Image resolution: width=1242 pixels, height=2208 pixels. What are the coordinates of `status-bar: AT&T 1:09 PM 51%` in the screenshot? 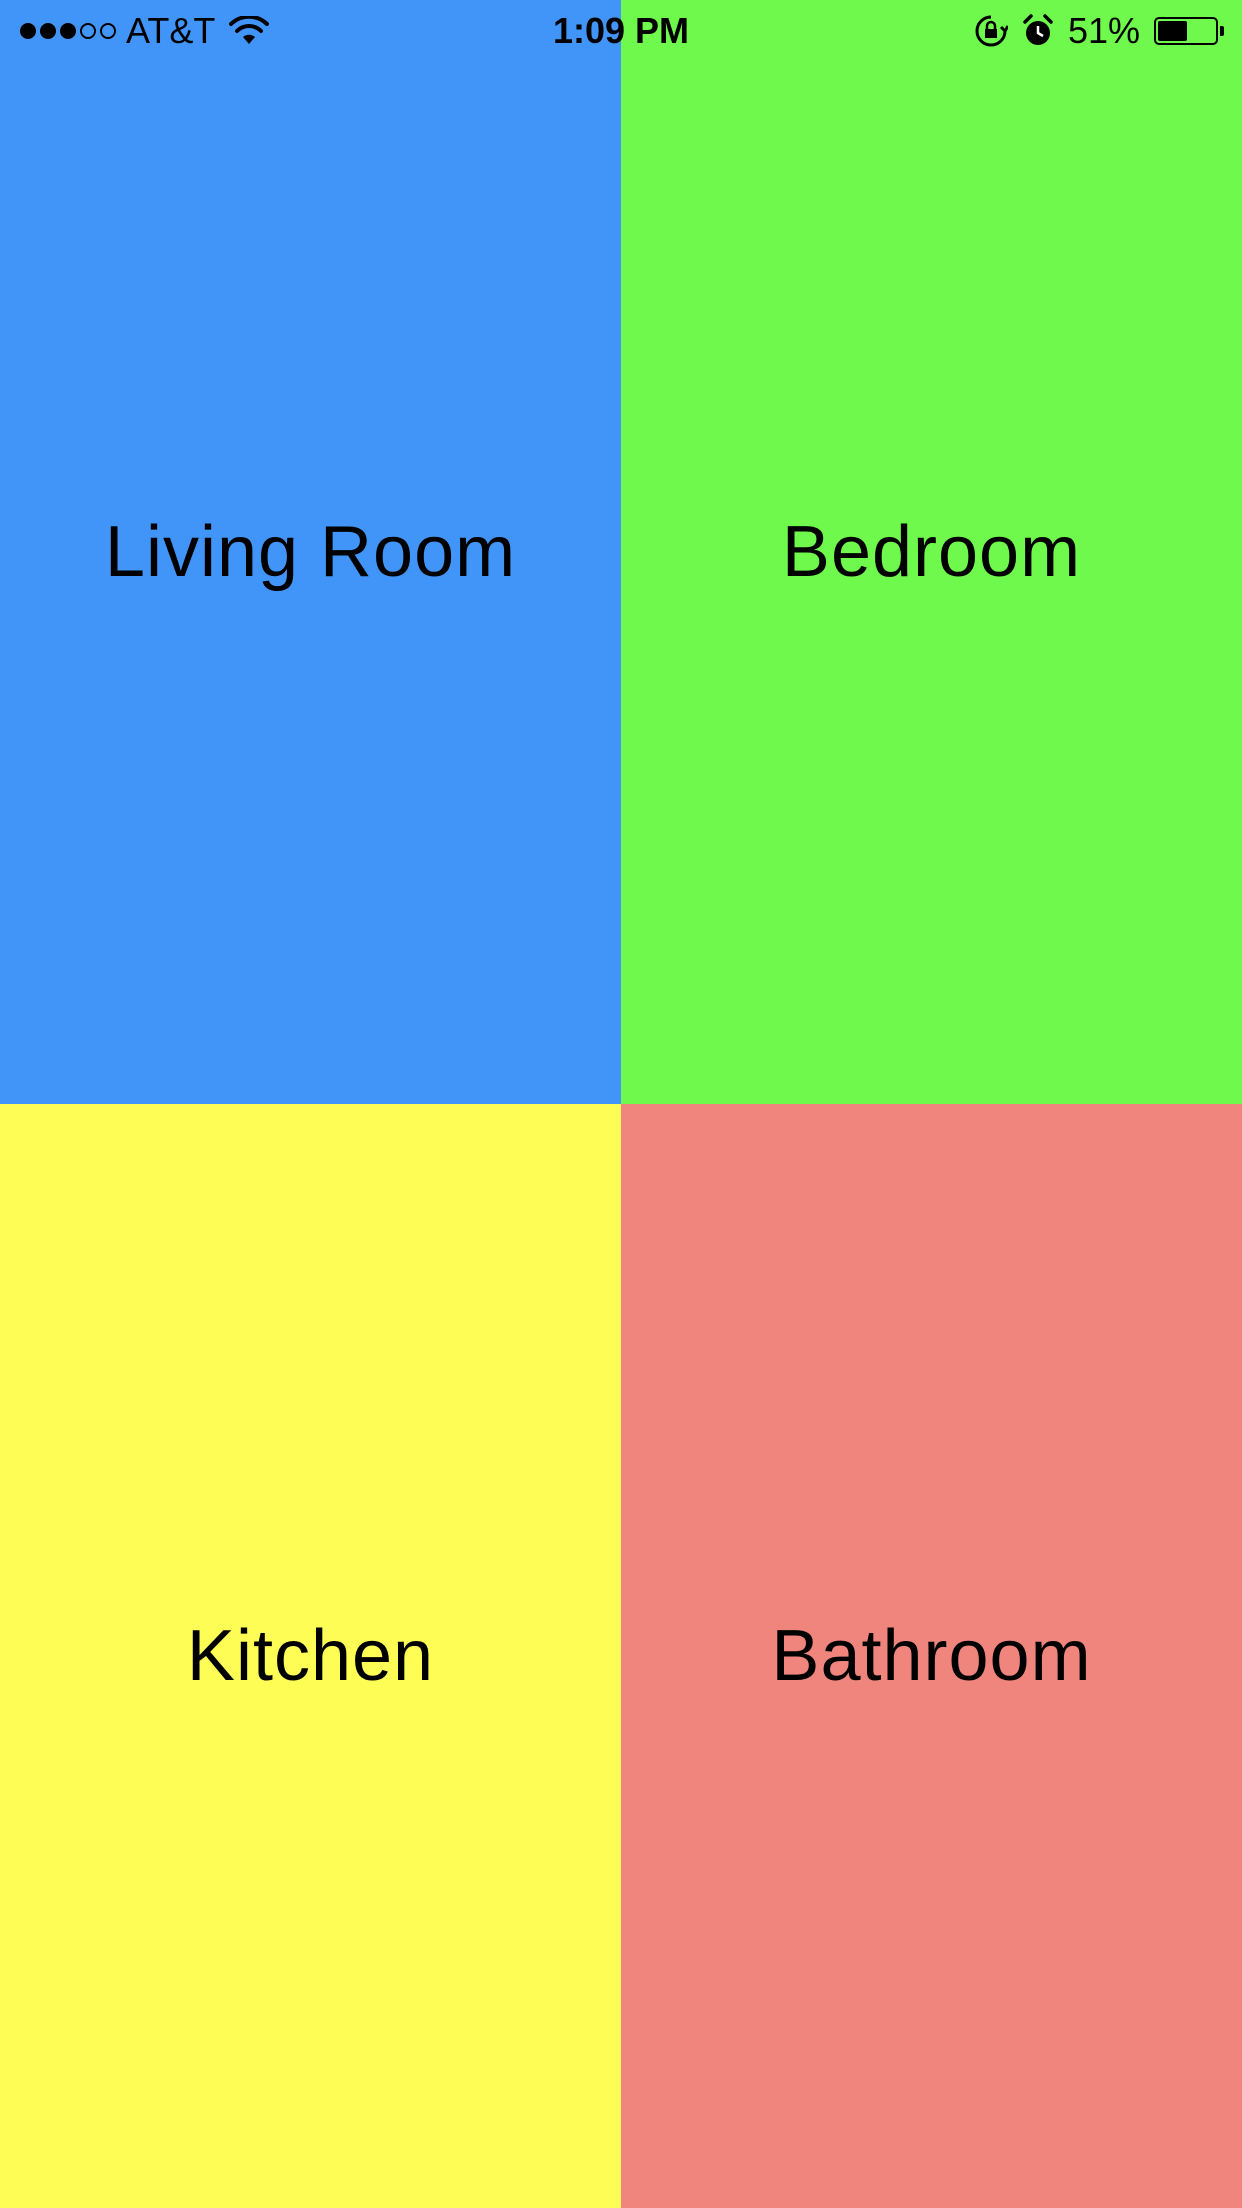 It's located at (621, 30).